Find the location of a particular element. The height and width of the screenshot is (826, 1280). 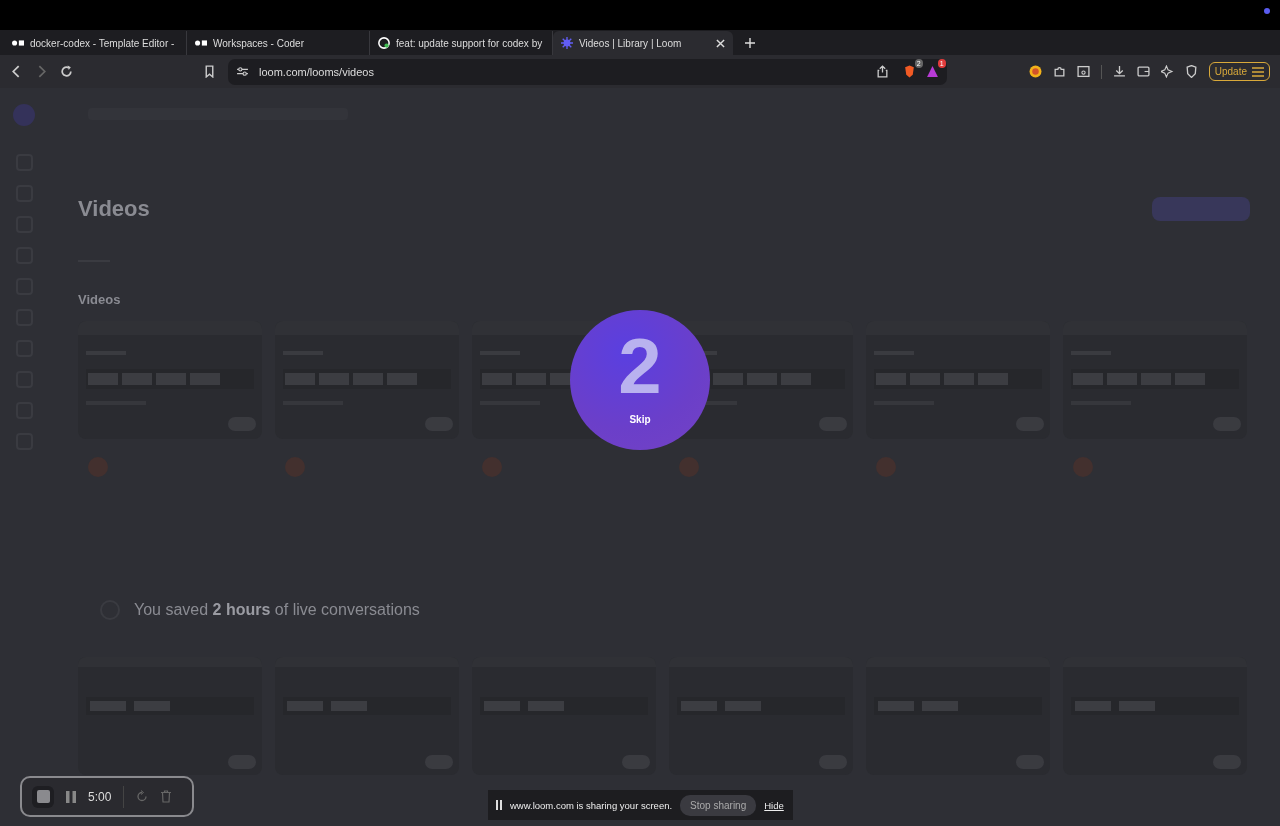

loom-icon is located at coordinates (567, 43).